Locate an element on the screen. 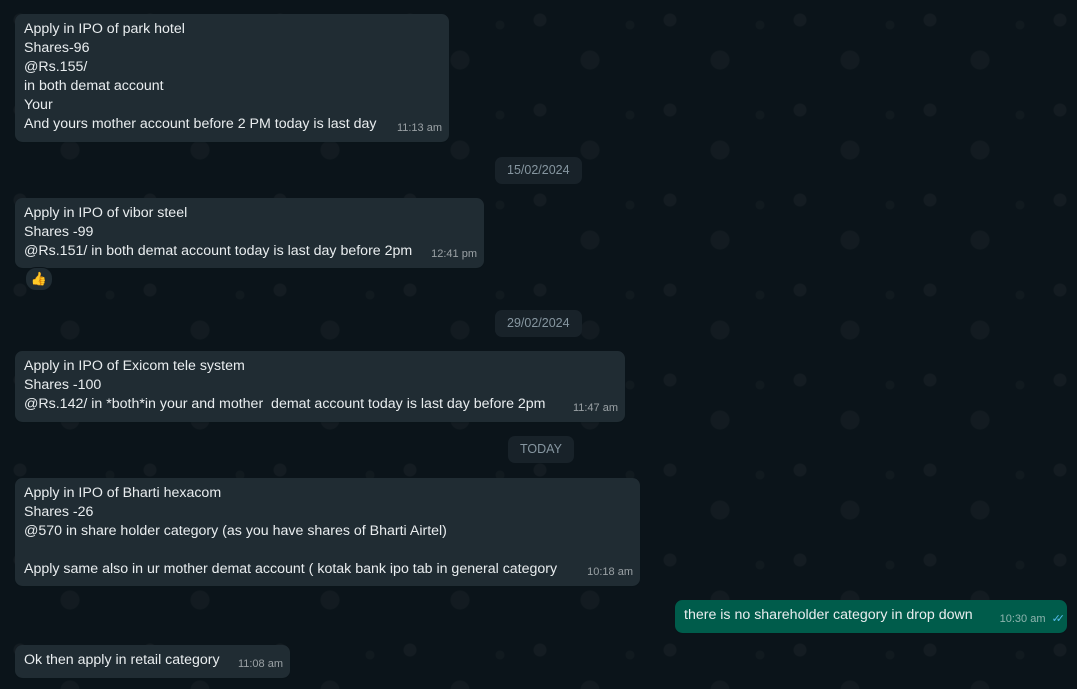  message-text-line: Apply in IPO of park hotel is located at coordinates (104, 29).